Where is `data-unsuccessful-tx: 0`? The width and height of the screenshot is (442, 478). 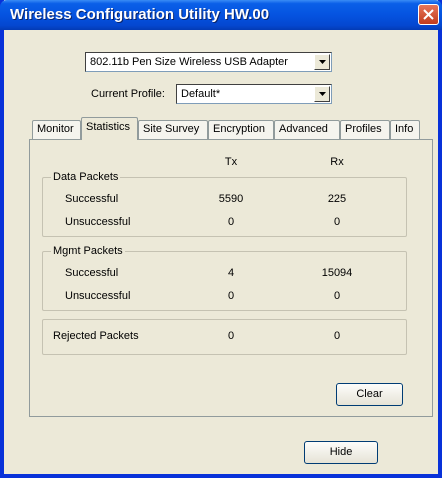
data-unsuccessful-tx: 0 is located at coordinates (231, 222).